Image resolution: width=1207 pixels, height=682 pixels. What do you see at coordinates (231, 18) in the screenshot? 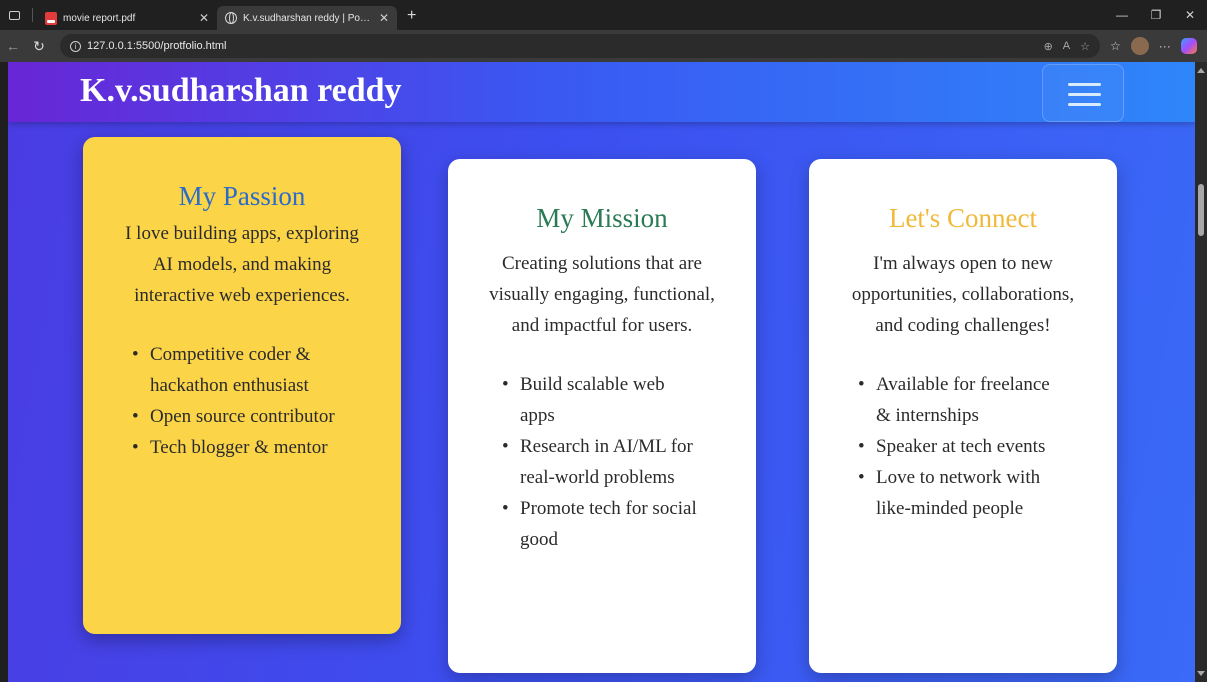
I see `globe-icon` at bounding box center [231, 18].